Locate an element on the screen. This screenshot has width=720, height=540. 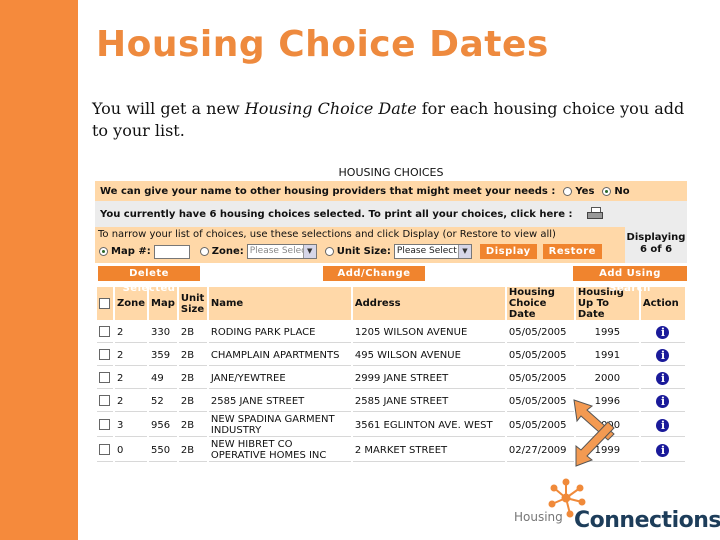
map-cell: 359 is located at coordinates (163, 355).